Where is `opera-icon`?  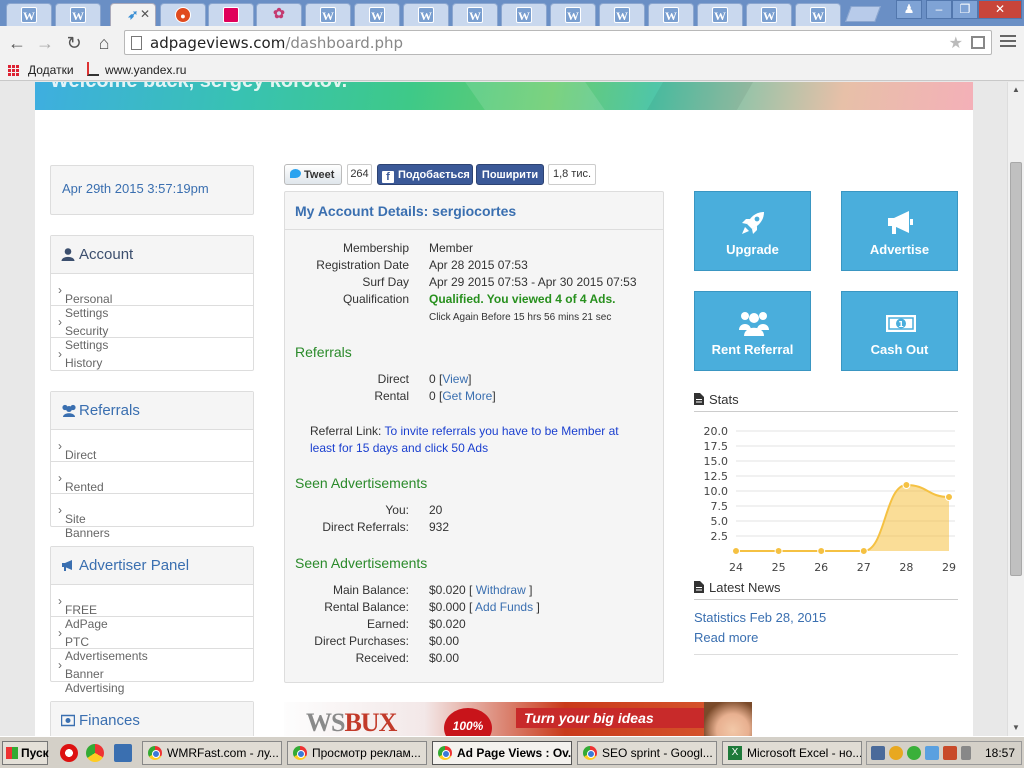
opera-icon is located at coordinates (69, 753).